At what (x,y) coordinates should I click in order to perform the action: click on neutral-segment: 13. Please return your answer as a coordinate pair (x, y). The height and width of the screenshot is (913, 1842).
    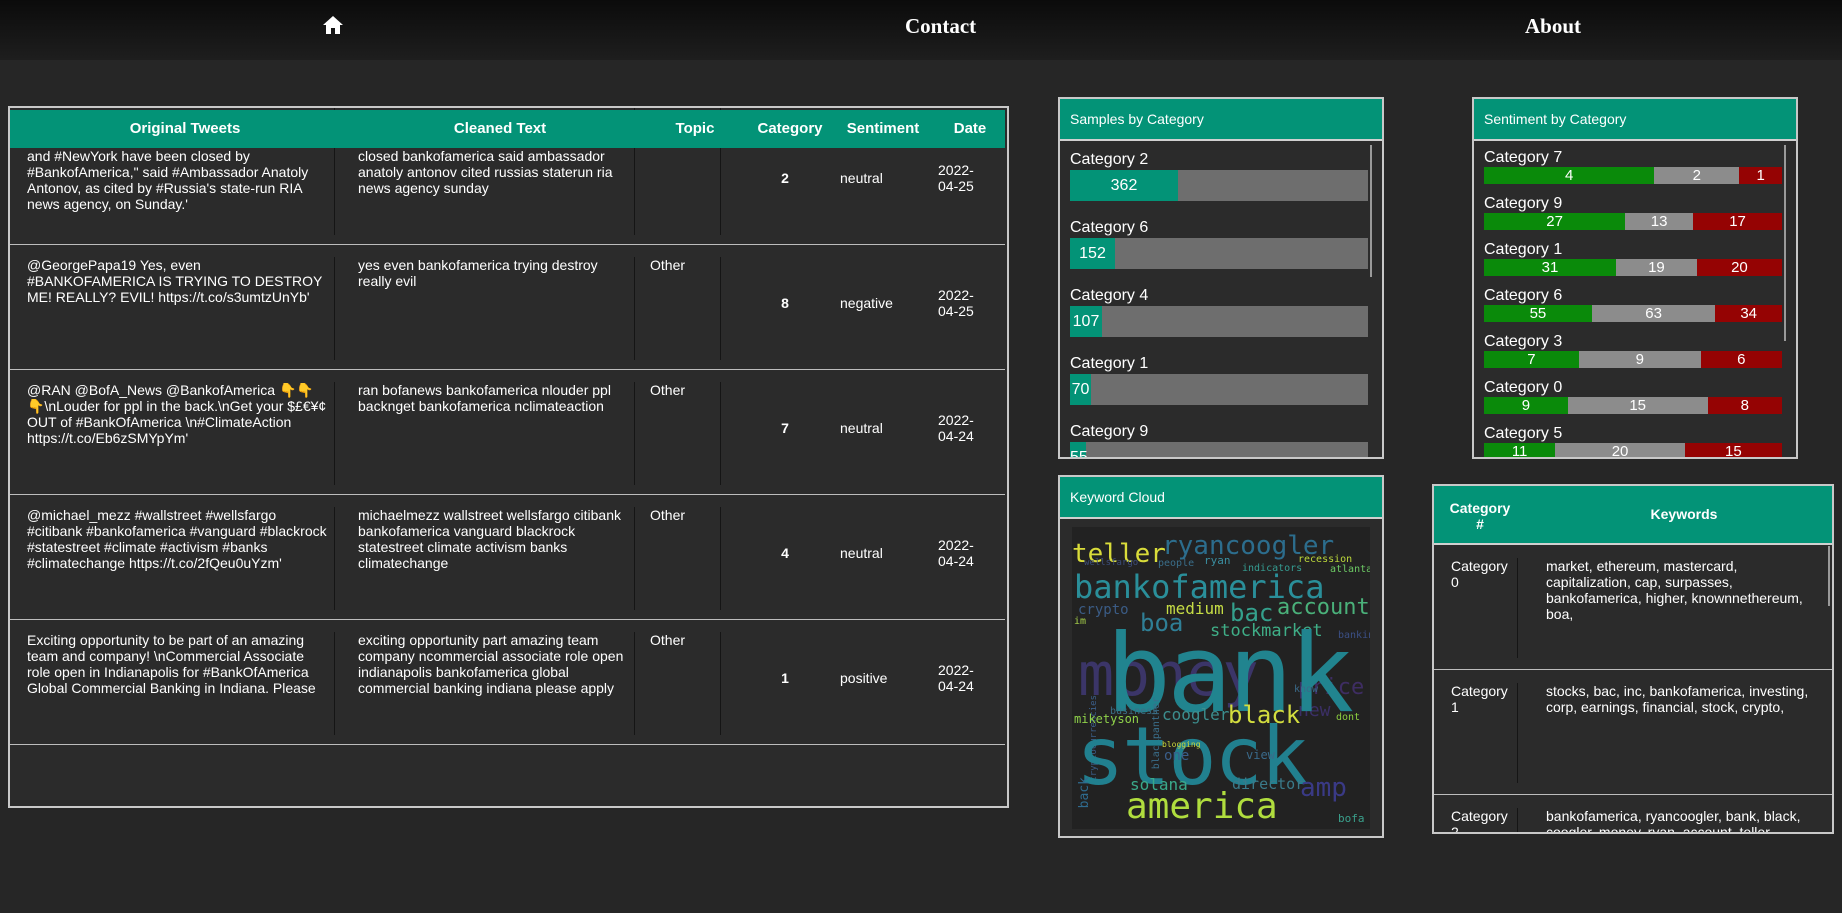
    Looking at the image, I should click on (1659, 221).